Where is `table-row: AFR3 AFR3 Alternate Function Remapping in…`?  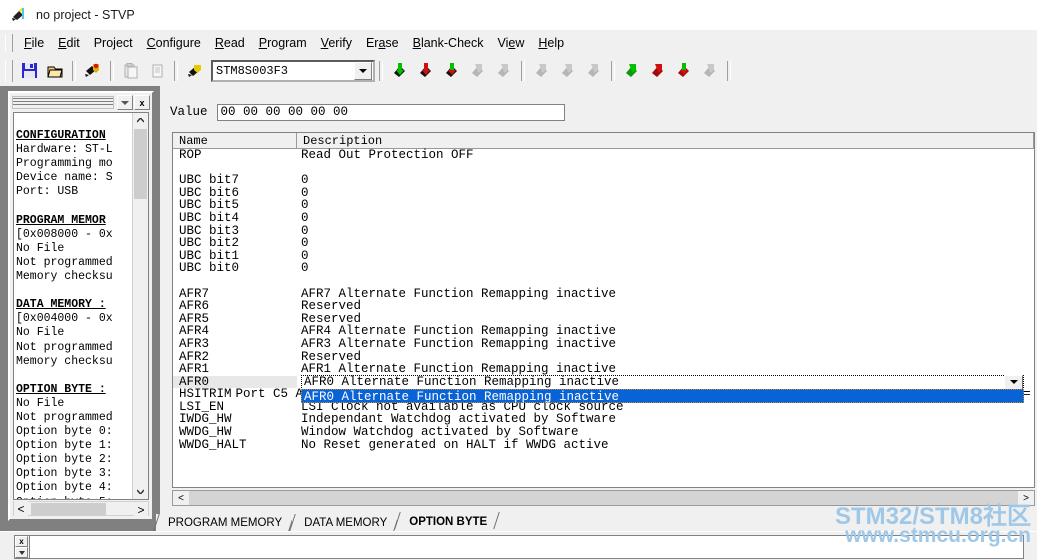 table-row: AFR3 AFR3 Alternate Function Remapping in… is located at coordinates (603, 344).